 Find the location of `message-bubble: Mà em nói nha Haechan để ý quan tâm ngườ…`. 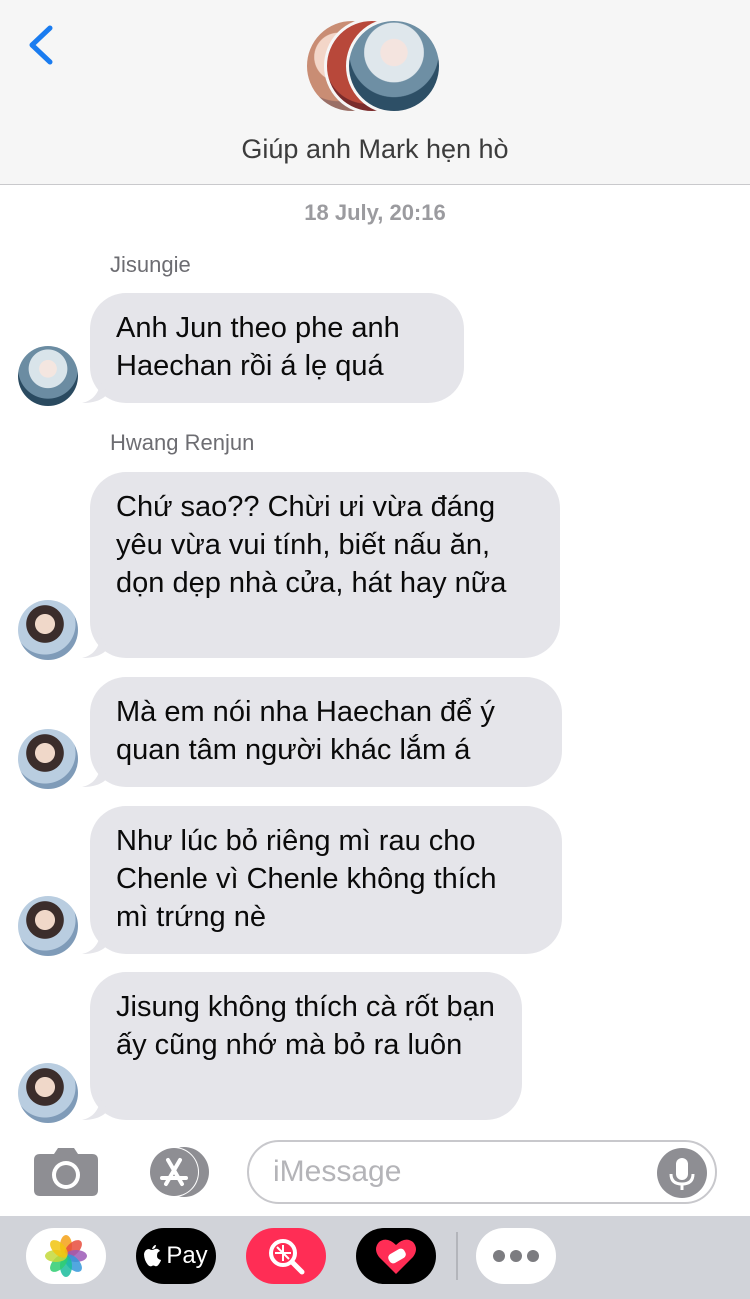

message-bubble: Mà em nói nha Haechan để ý quan tâm ngườ… is located at coordinates (322, 732).